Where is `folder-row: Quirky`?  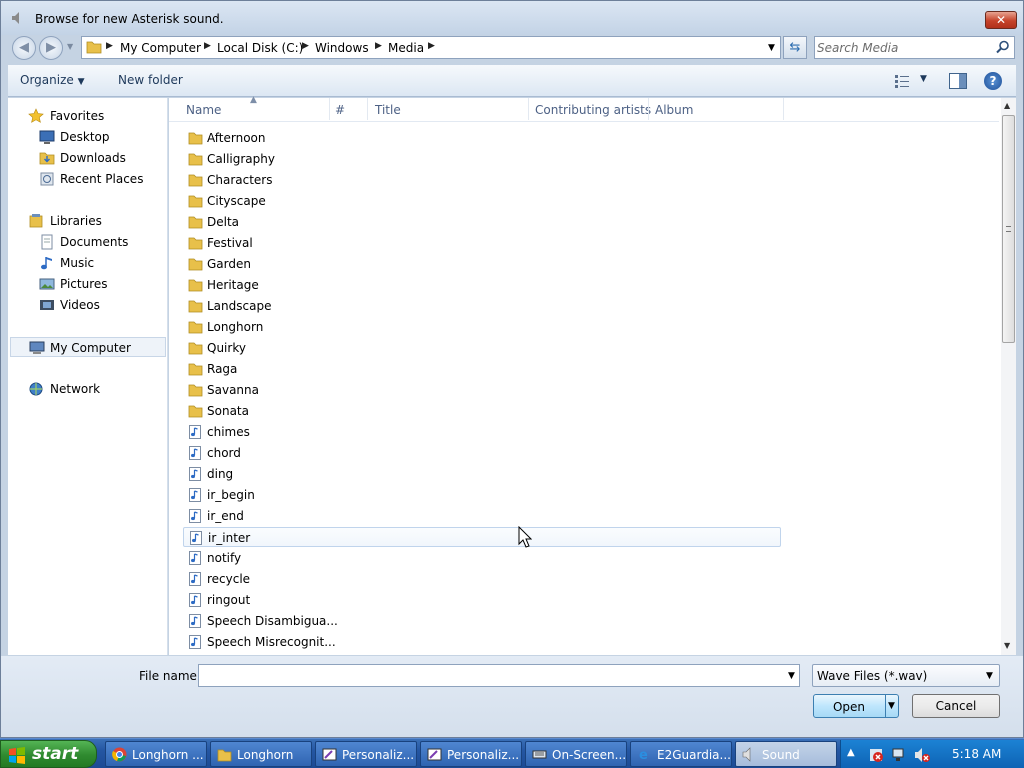 folder-row: Quirky is located at coordinates (482, 348).